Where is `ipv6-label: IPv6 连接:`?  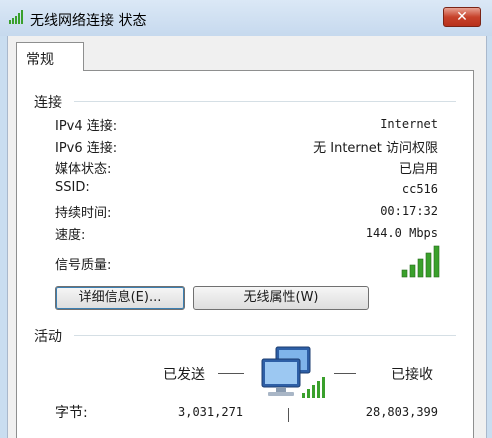
ipv6-label: IPv6 连接: is located at coordinates (86, 148).